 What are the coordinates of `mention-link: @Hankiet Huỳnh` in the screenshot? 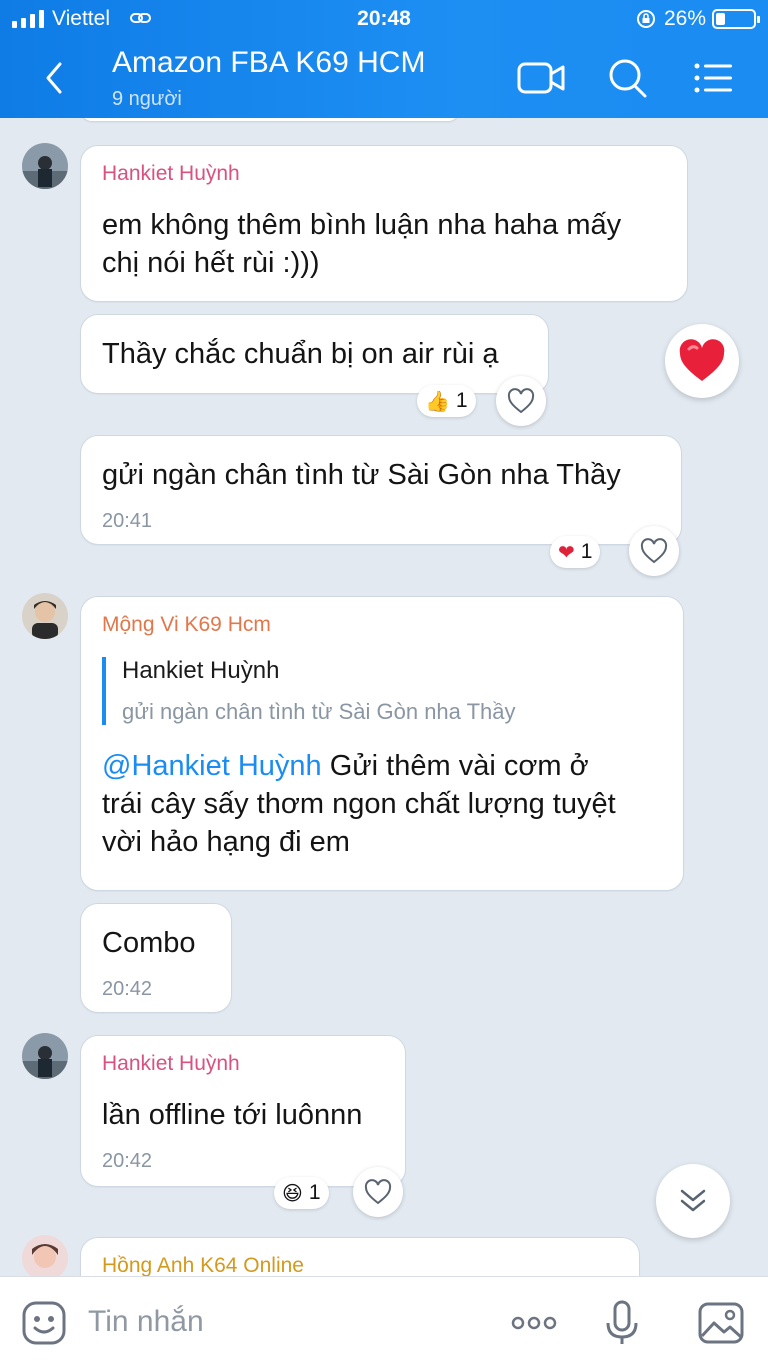 It's located at (212, 766).